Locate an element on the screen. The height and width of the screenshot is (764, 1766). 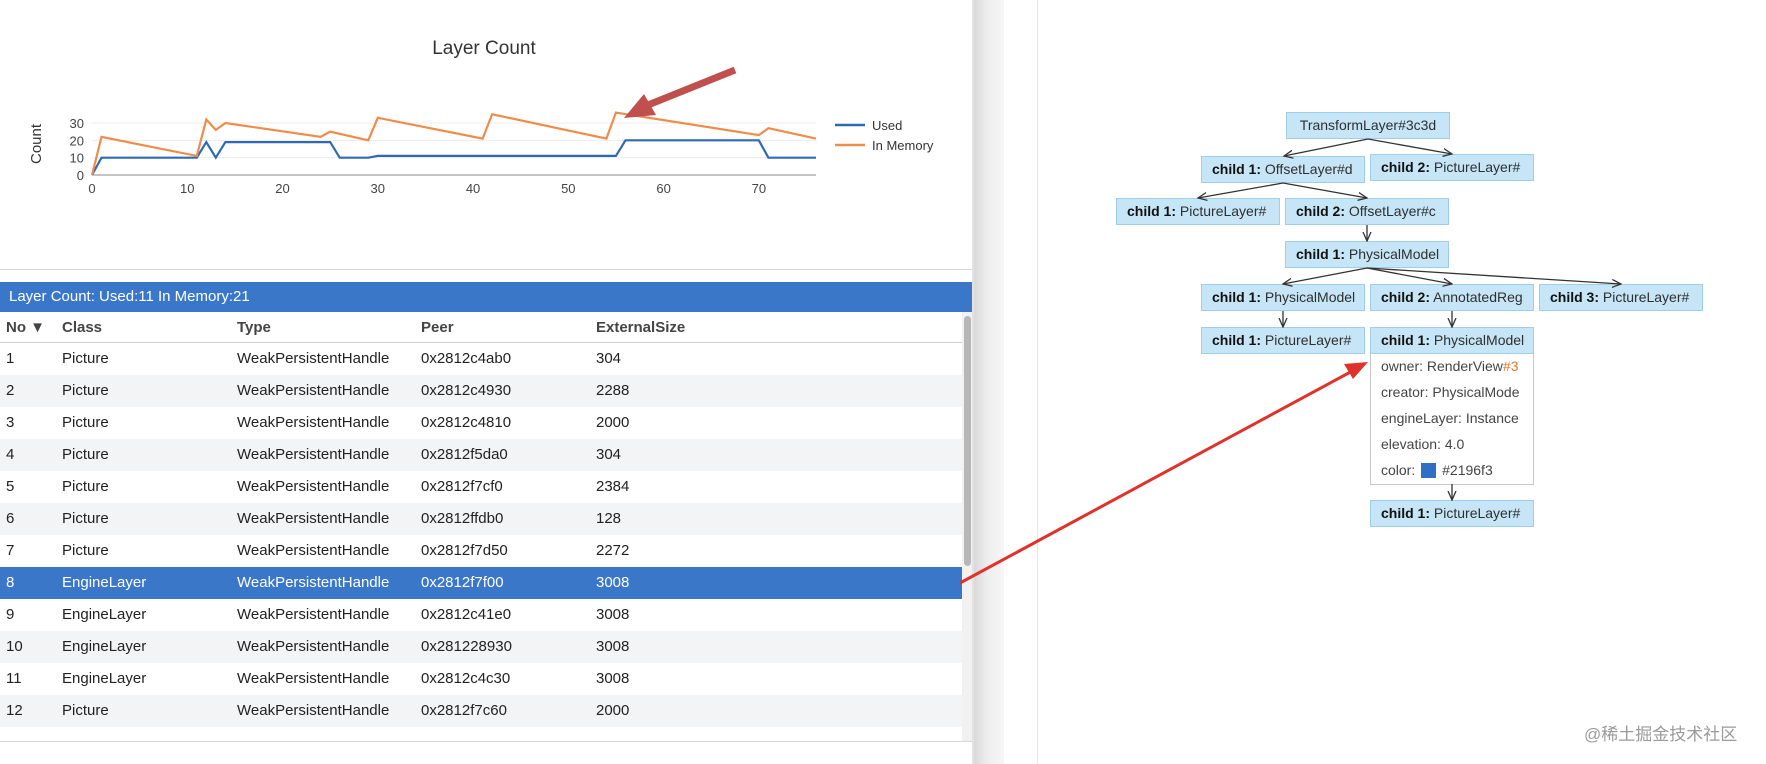
y-tick-label: 0 is located at coordinates (80, 175).